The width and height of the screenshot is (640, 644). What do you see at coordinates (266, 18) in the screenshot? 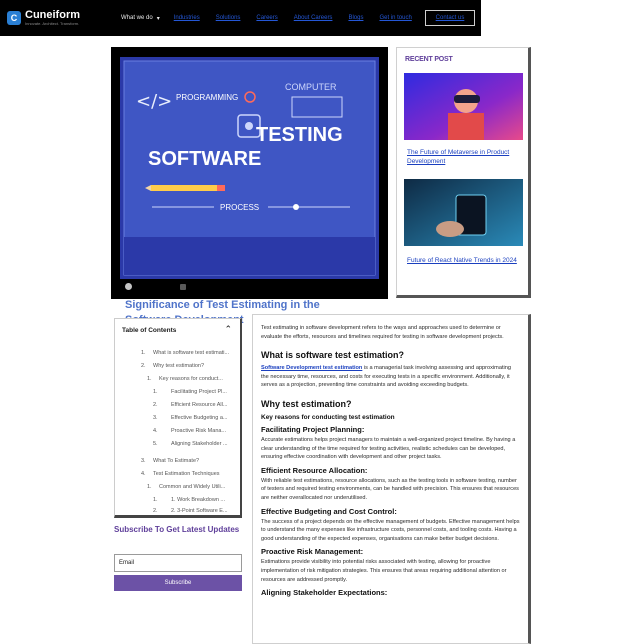
I see `nav-link-careers: Careers` at bounding box center [266, 18].